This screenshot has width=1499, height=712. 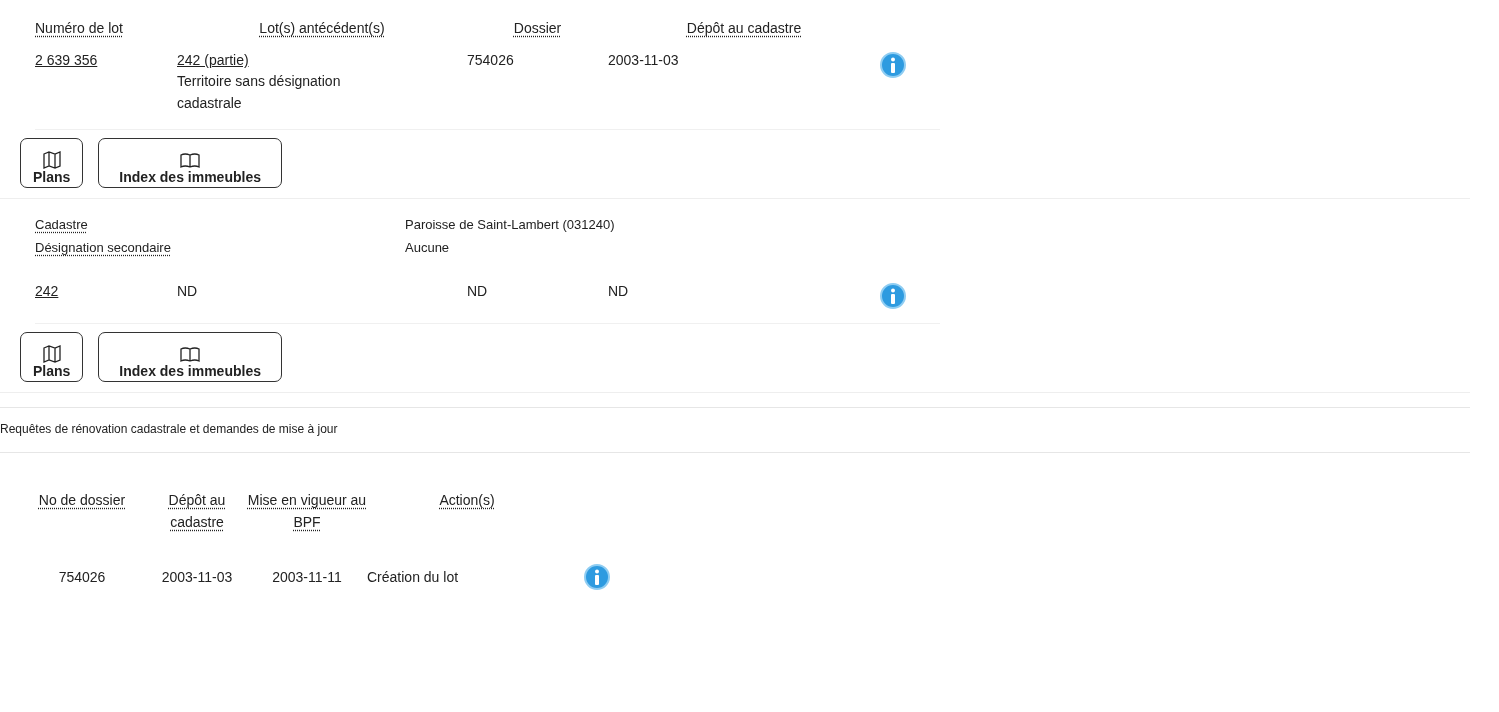 What do you see at coordinates (79, 28) in the screenshot?
I see `column-header: Numéro de lot` at bounding box center [79, 28].